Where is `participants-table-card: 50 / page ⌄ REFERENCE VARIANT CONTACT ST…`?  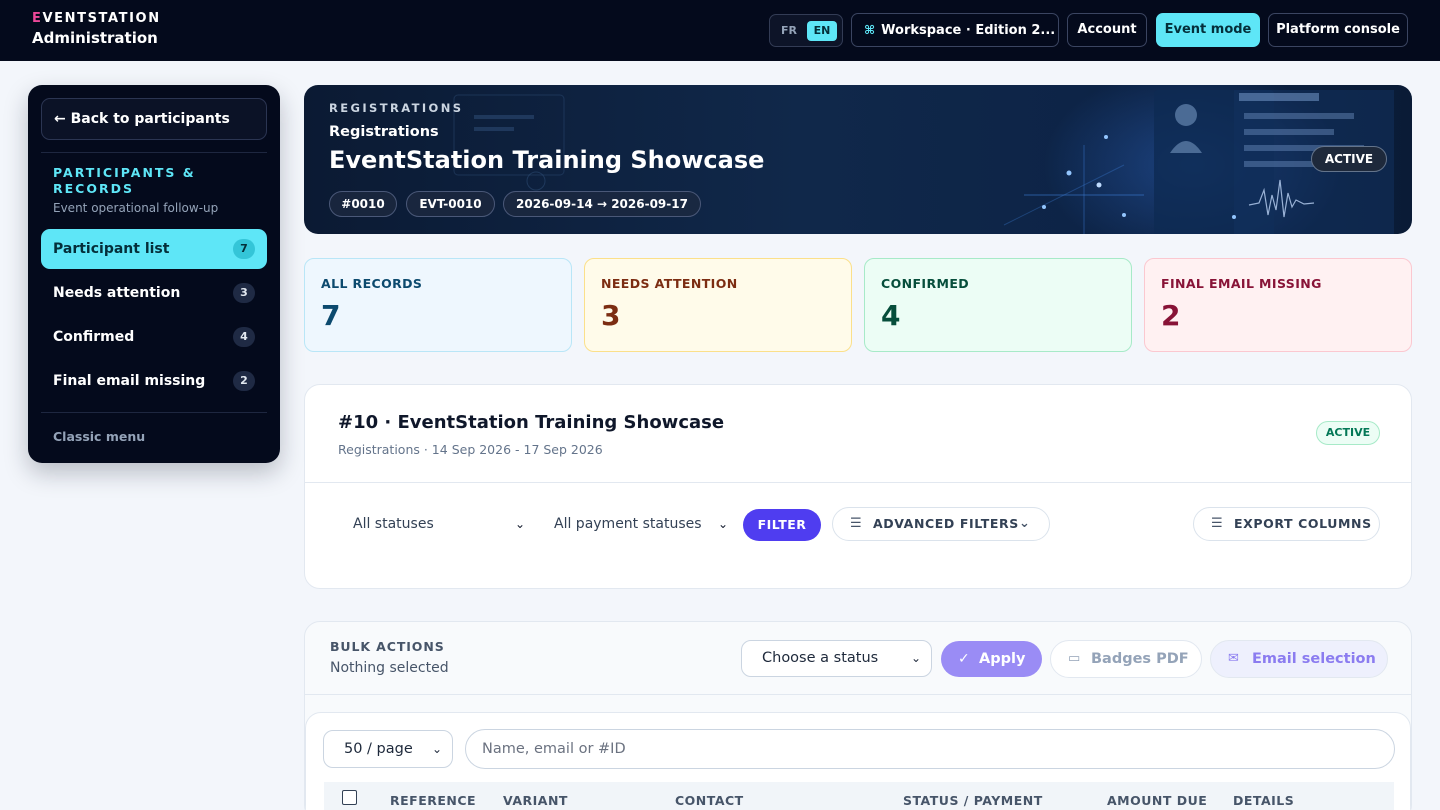
participants-table-card: 50 / page ⌄ REFERENCE VARIANT CONTACT ST… is located at coordinates (858, 761).